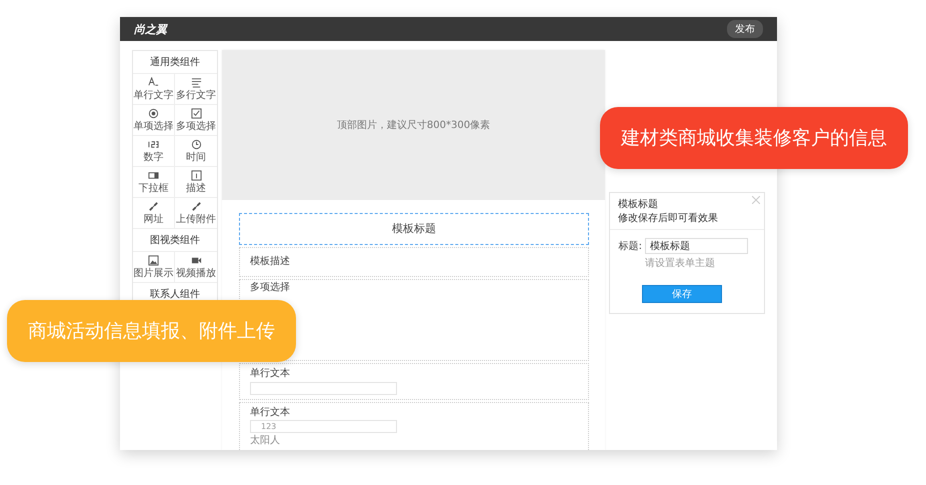 Image resolution: width=926 pixels, height=485 pixels. I want to click on component-item: 图片展示, so click(154, 267).